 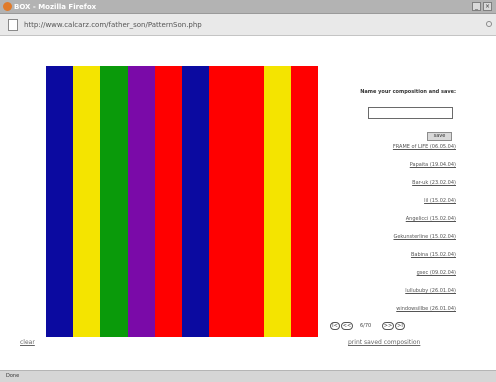 I want to click on close-button: ×, so click(x=487, y=6).